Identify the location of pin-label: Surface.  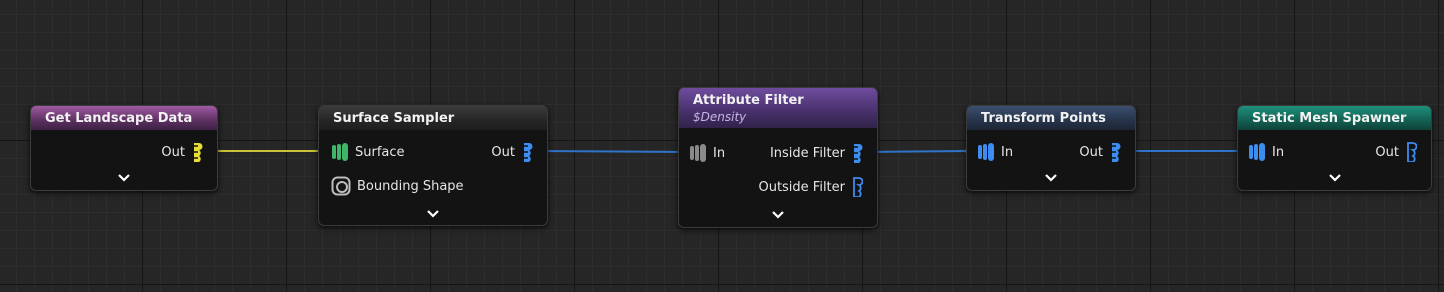
(380, 152).